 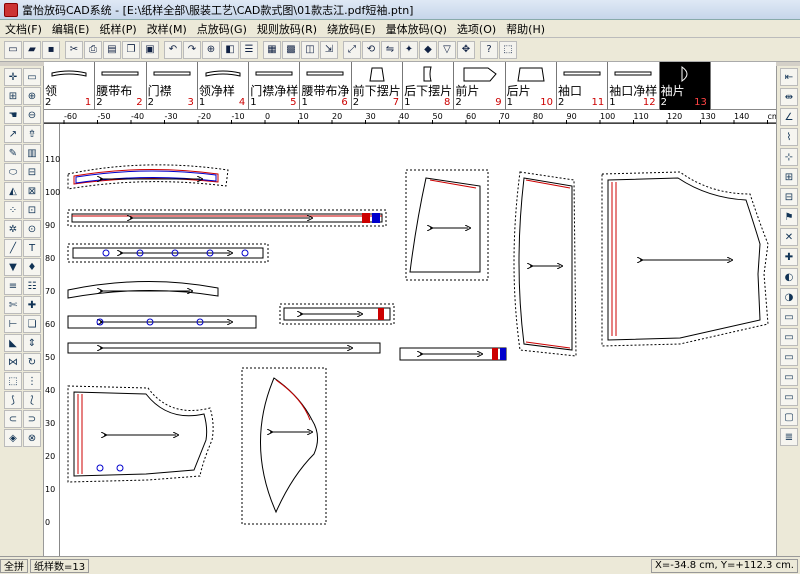 I want to click on piece-thumb: 领净样 1 4, so click(x=224, y=86).